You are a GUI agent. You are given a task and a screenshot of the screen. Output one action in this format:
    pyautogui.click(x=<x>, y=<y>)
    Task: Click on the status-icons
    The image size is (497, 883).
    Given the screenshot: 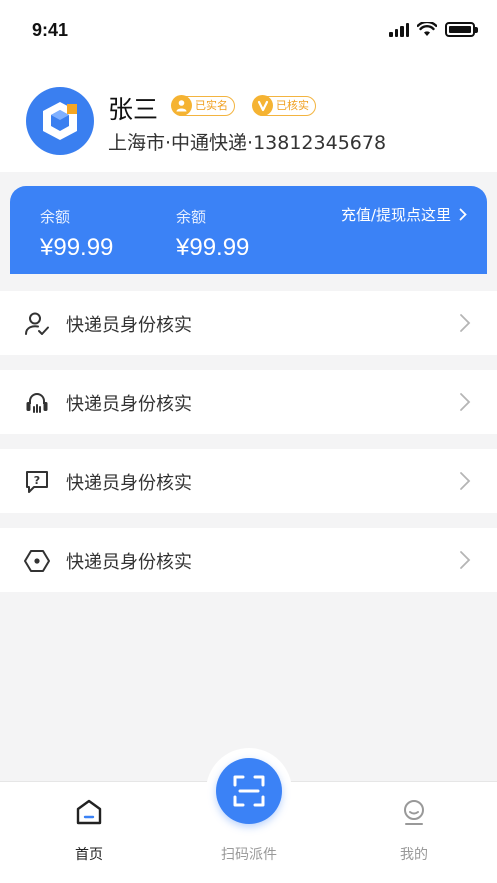 What is the action you would take?
    pyautogui.click(x=433, y=29)
    